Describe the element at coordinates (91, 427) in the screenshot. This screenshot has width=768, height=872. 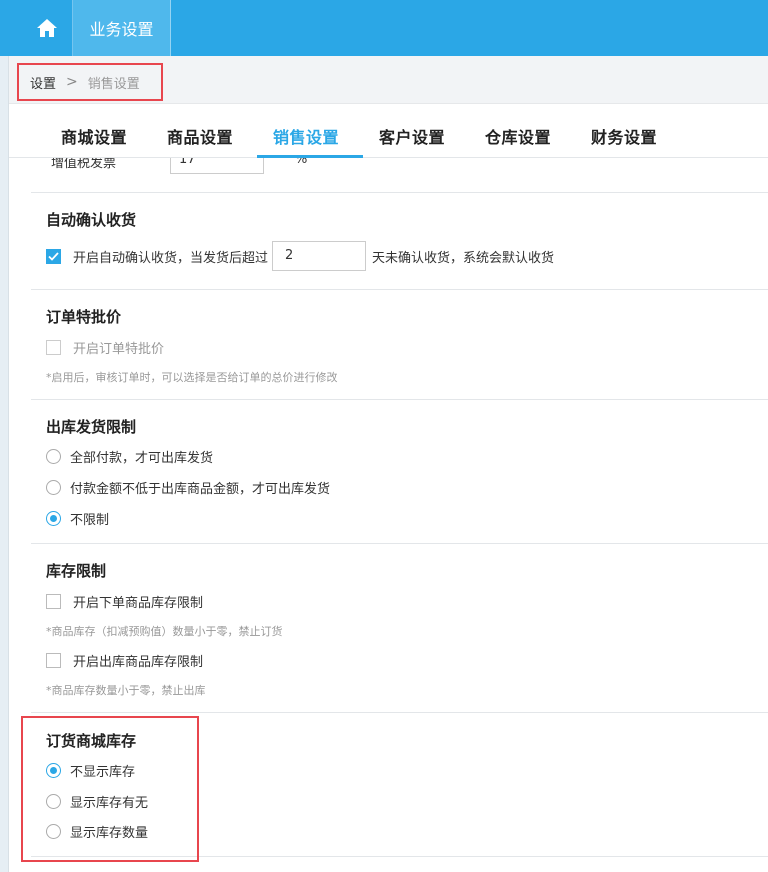
I see `outbound-limit-title: 出库发货限制` at that location.